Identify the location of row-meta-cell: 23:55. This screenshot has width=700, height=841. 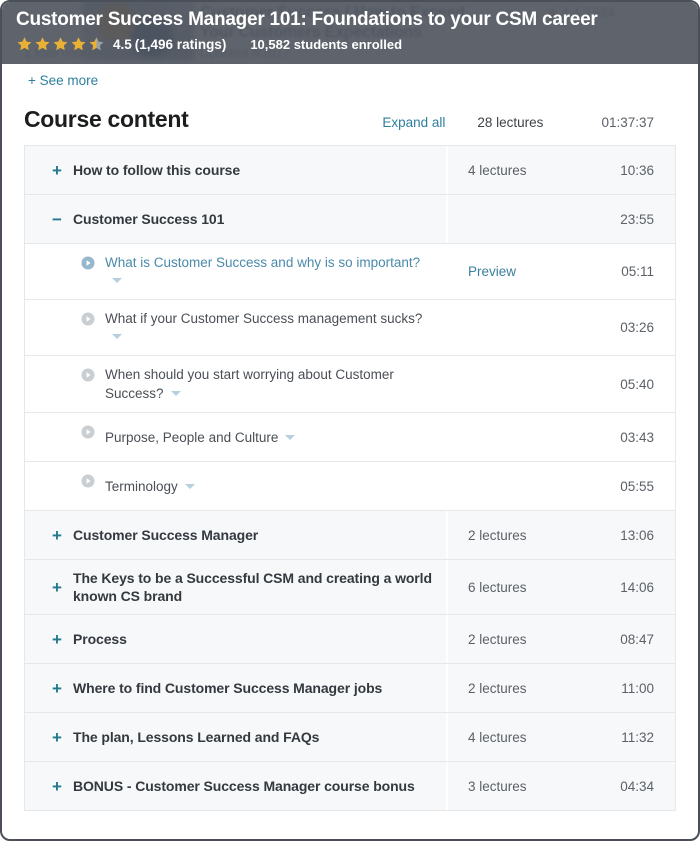
(561, 219).